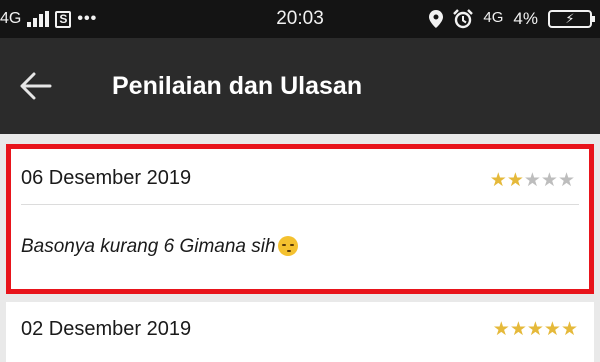 The height and width of the screenshot is (362, 600). What do you see at coordinates (571, 19) in the screenshot?
I see `battery-icon: ⚡` at bounding box center [571, 19].